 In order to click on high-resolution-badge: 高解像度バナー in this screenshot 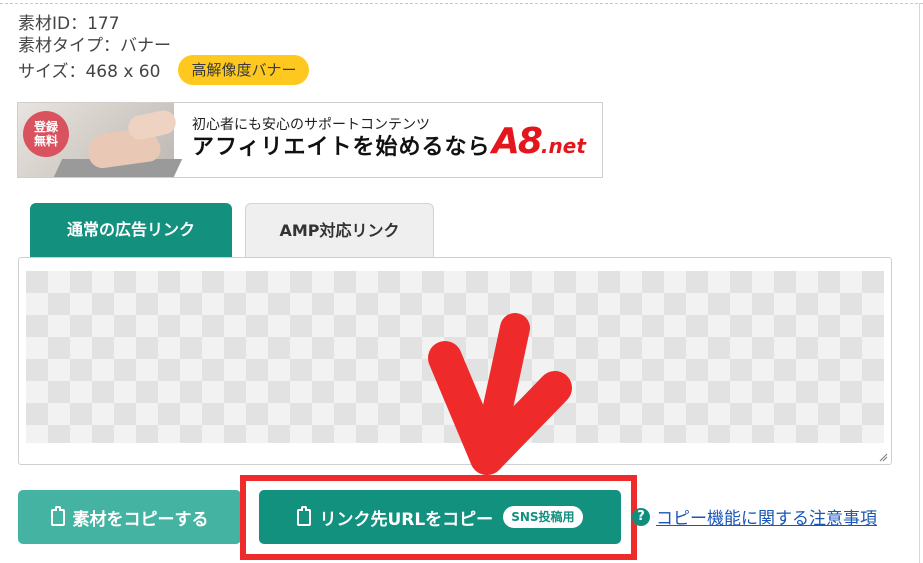, I will do `click(244, 70)`.